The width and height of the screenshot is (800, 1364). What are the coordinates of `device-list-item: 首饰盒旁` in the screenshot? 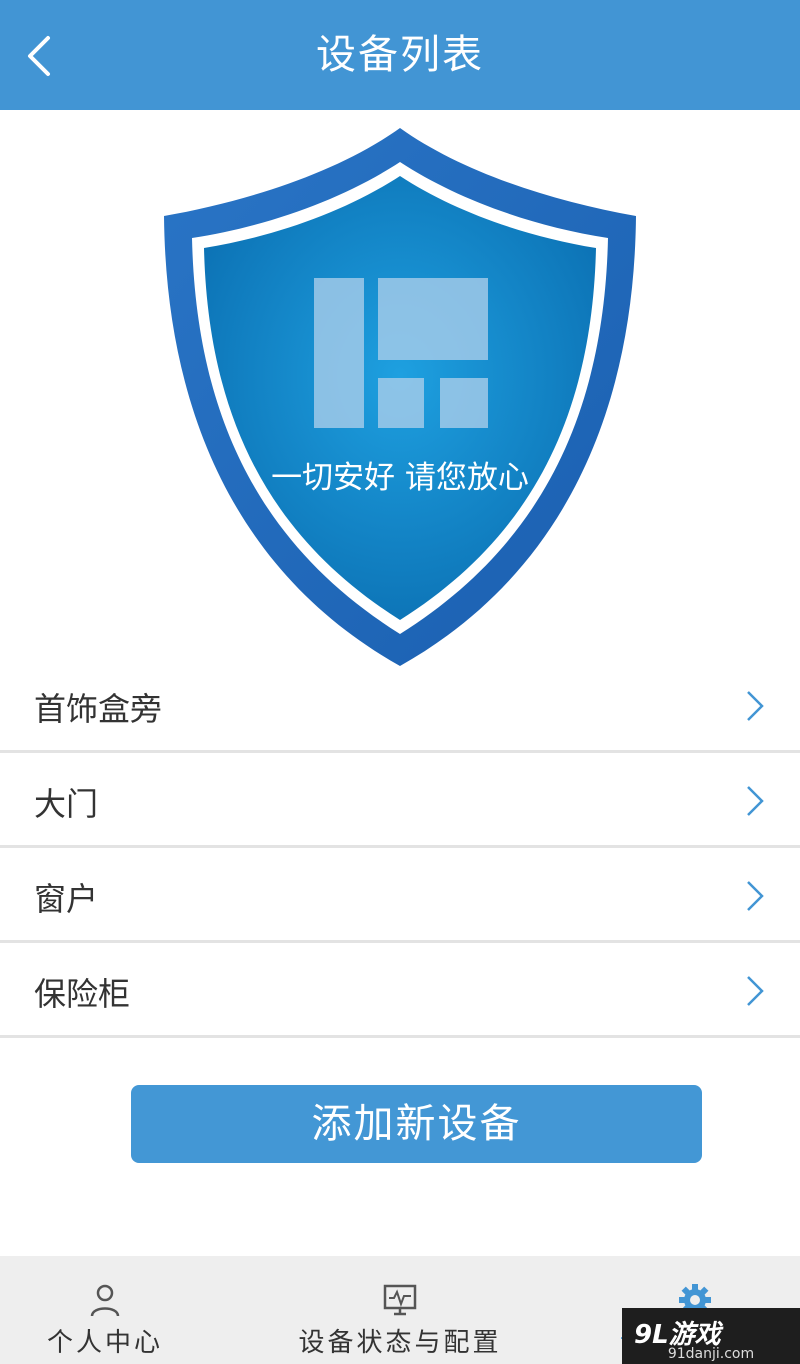 It's located at (400, 705).